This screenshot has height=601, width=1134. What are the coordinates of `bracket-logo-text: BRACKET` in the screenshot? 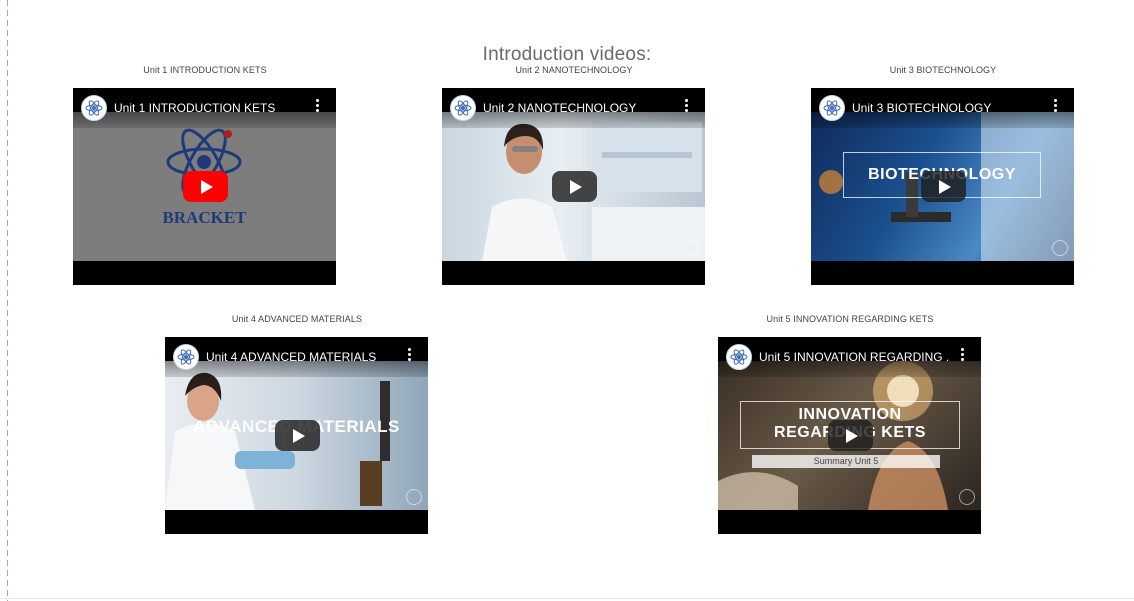 It's located at (204, 217).